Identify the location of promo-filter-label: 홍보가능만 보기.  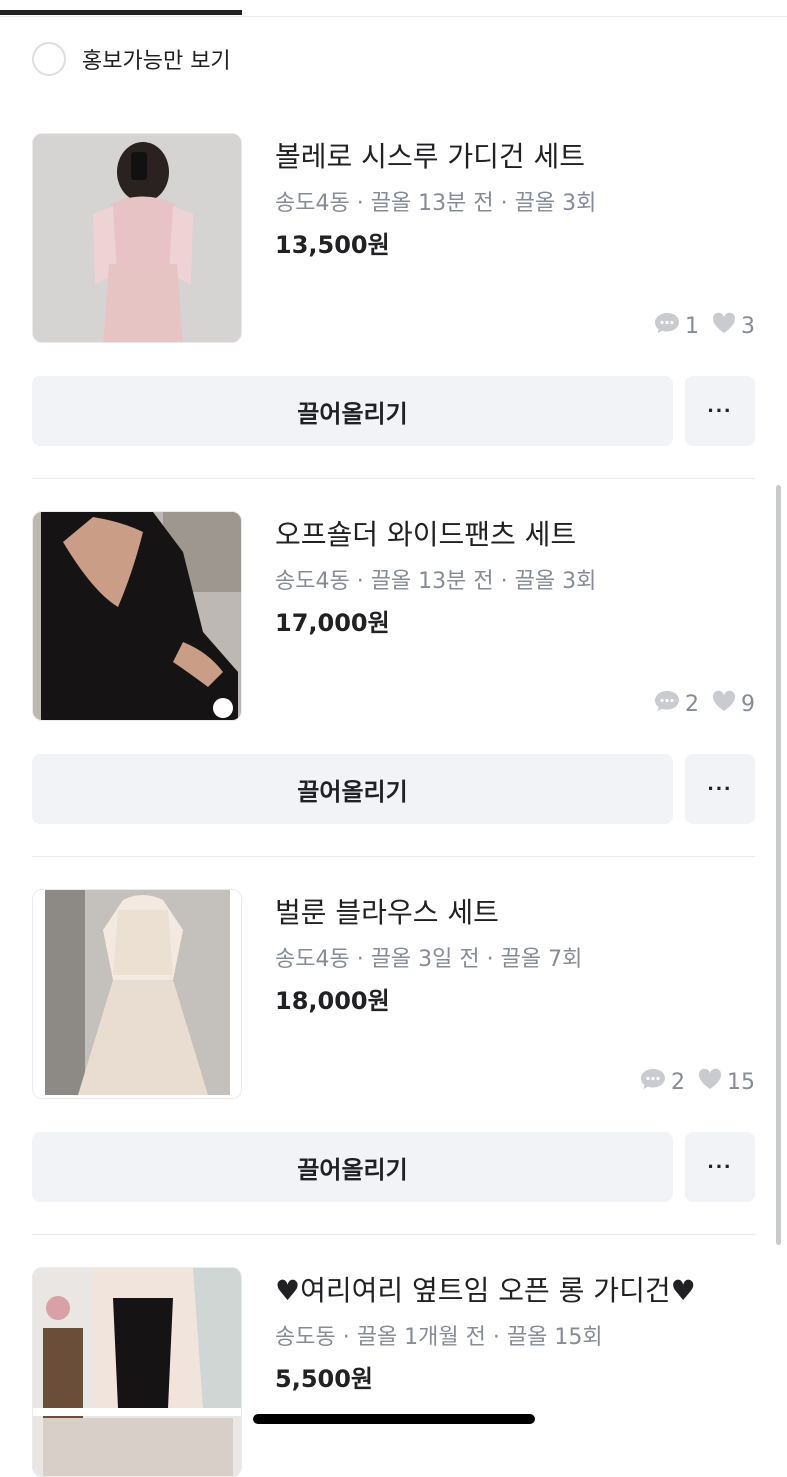
(156, 61).